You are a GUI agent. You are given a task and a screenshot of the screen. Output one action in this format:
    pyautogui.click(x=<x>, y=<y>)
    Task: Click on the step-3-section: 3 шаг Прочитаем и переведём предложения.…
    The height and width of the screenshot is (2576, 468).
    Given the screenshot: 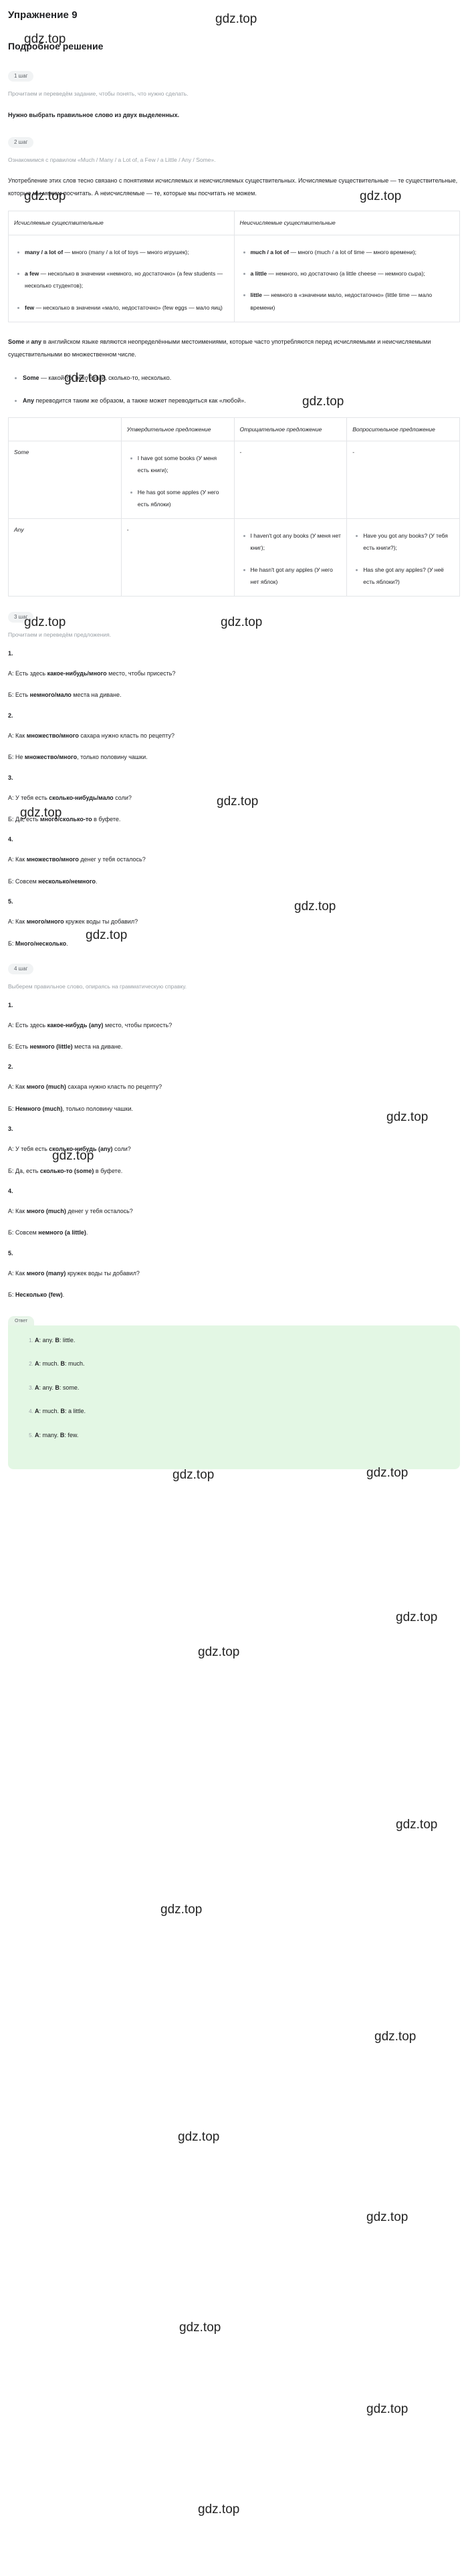 What is the action you would take?
    pyautogui.click(x=234, y=779)
    